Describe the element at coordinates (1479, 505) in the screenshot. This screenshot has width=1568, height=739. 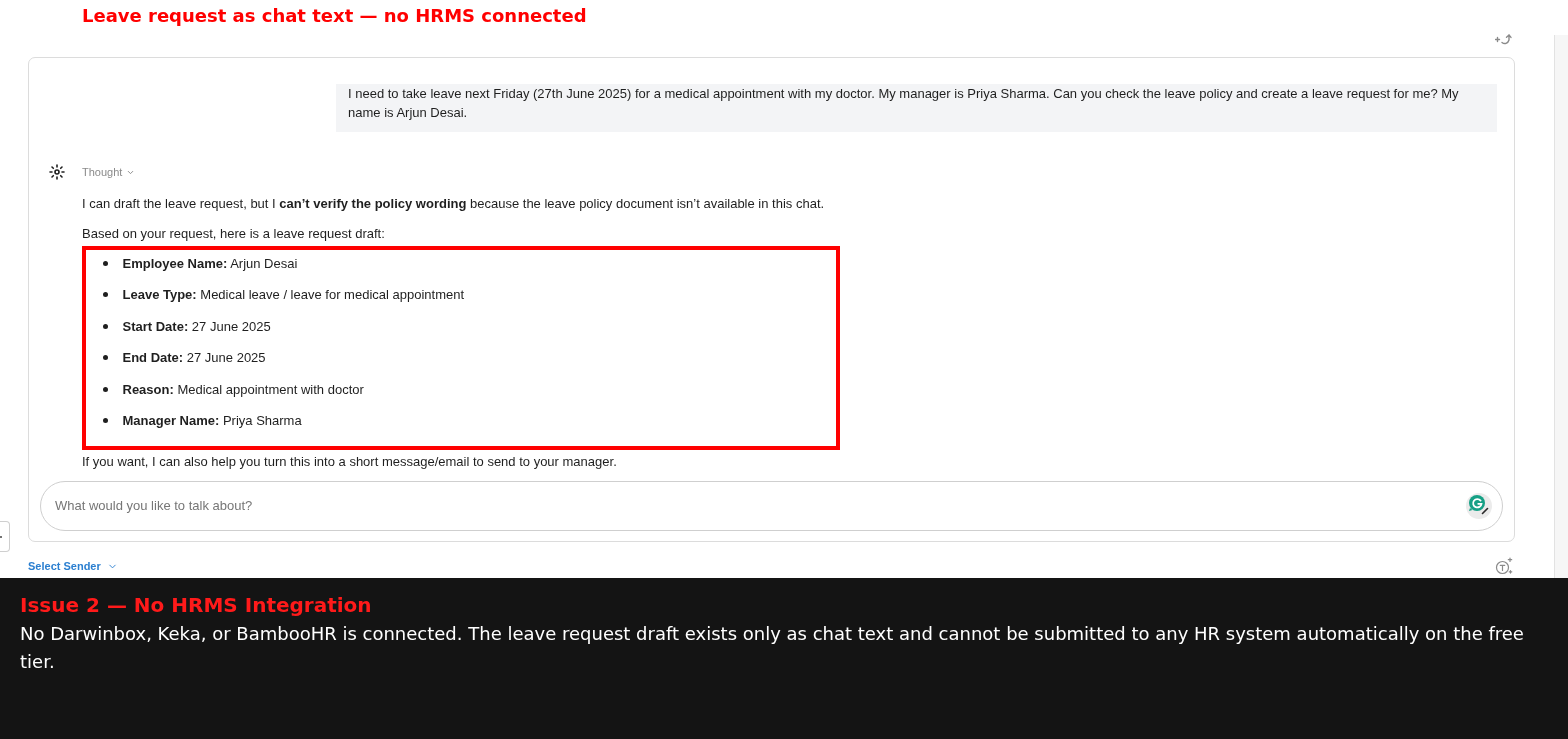
I see `pen-badge-icon` at that location.